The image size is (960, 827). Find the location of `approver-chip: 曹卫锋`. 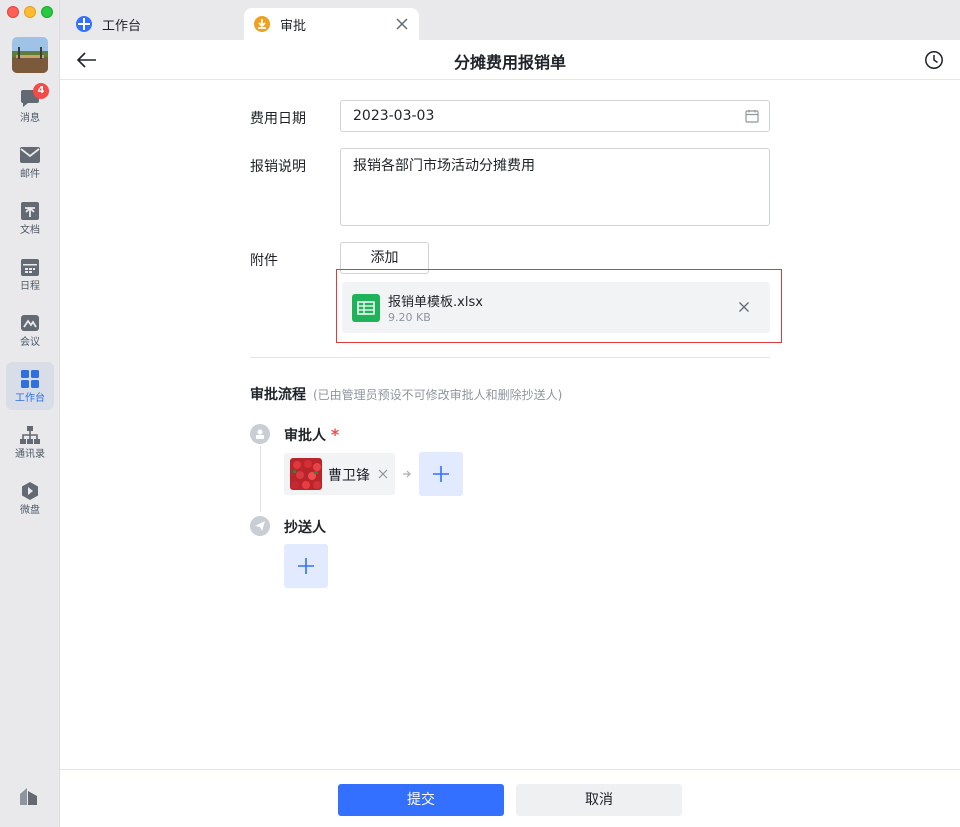

approver-chip: 曹卫锋 is located at coordinates (339, 474).